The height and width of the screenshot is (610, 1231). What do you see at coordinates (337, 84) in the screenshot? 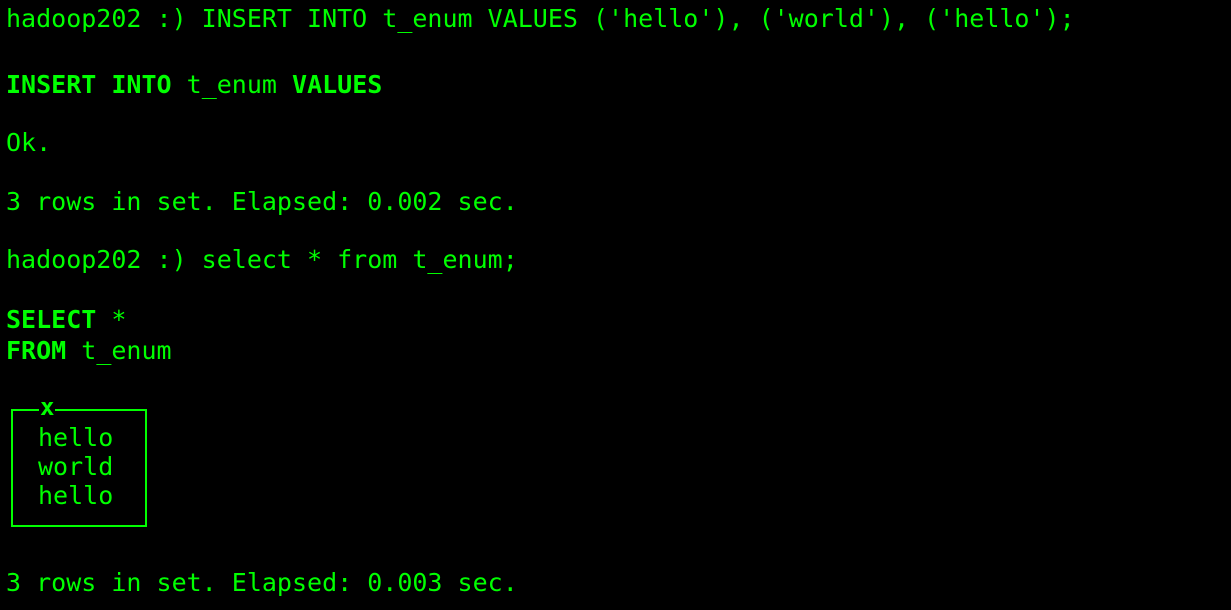
I see `keyword-values: VALUES` at bounding box center [337, 84].